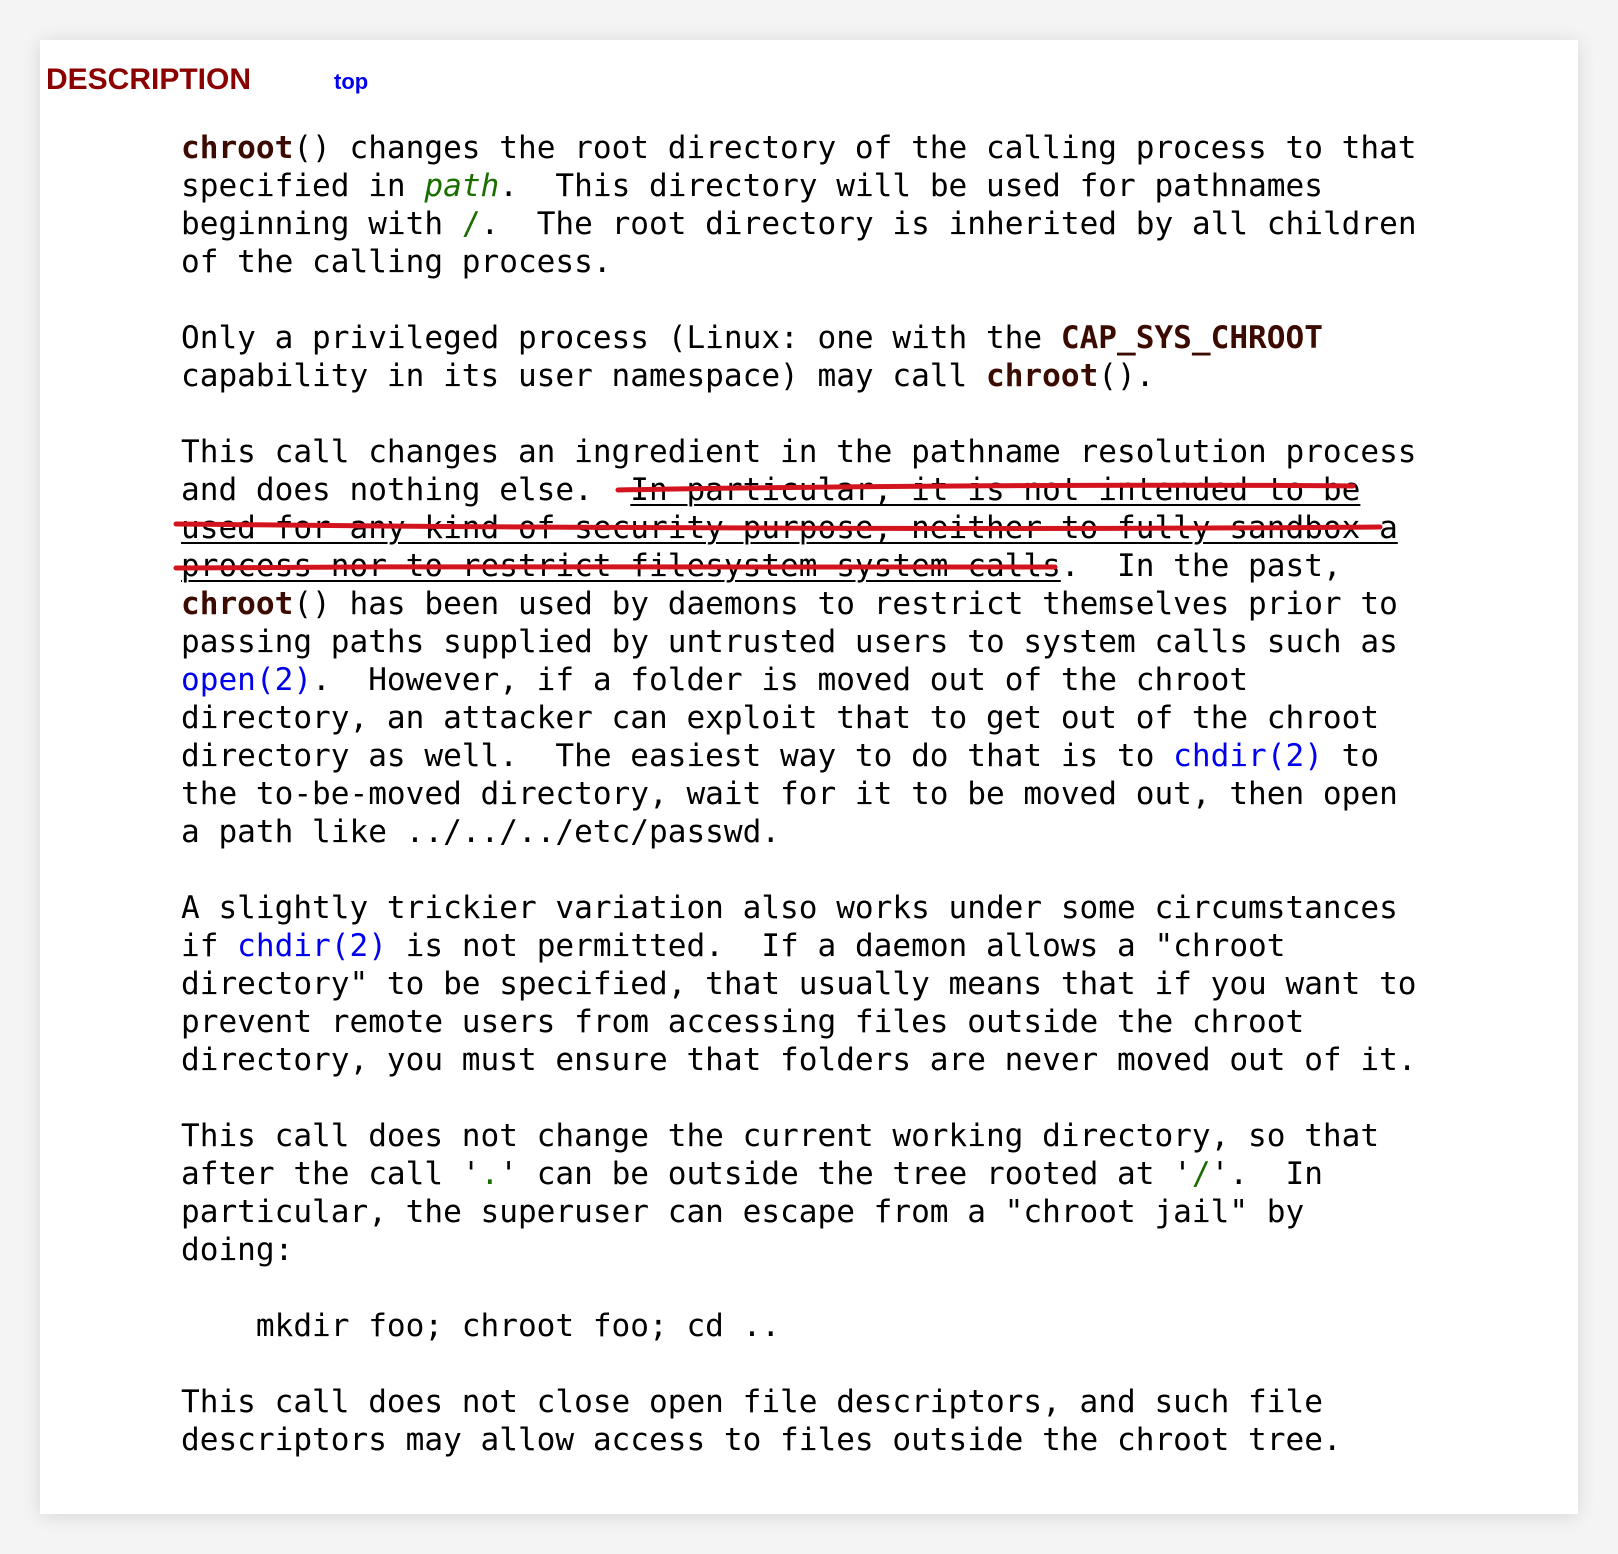 The height and width of the screenshot is (1554, 1618). Describe the element at coordinates (351, 82) in the screenshot. I see `top-link: top` at that location.